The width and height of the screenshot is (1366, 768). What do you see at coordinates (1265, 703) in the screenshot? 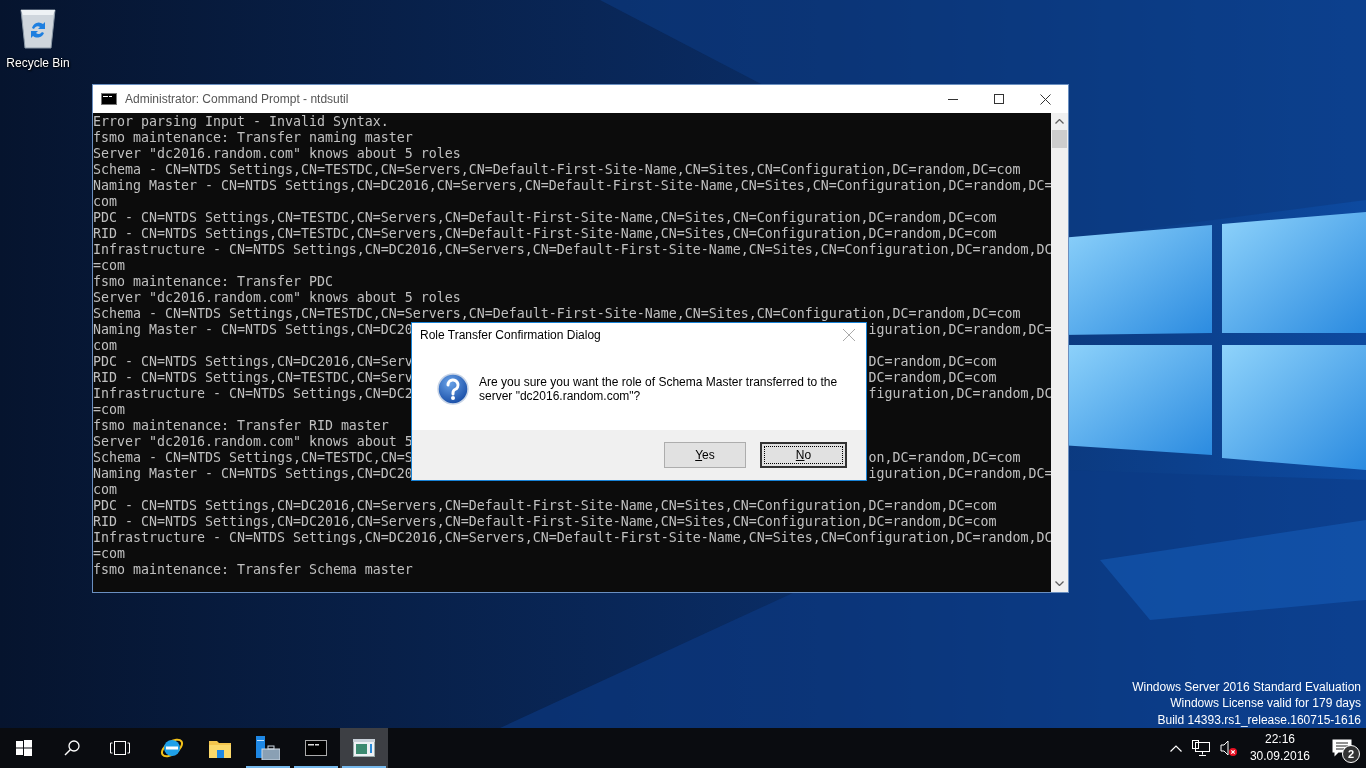
I see `edition-notice: Windows License valid for 179 days` at bounding box center [1265, 703].